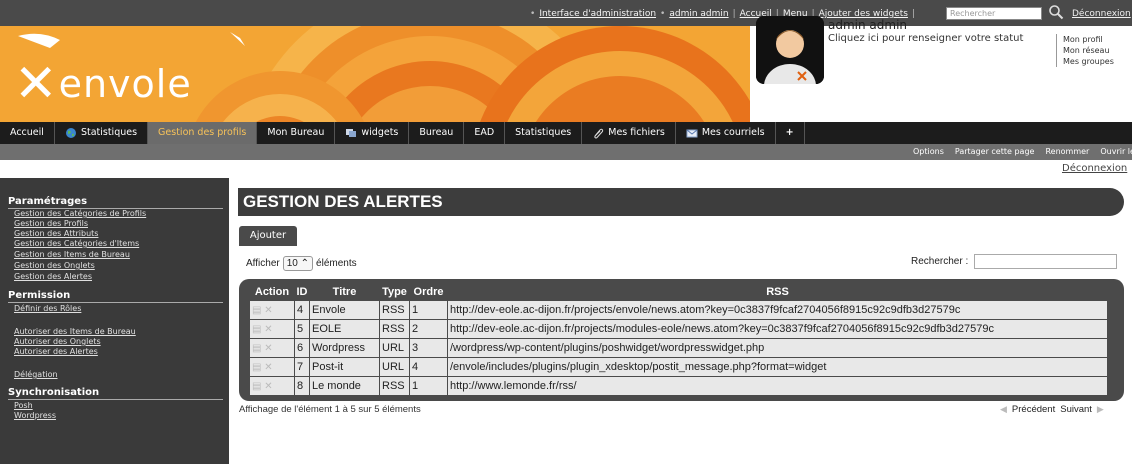  What do you see at coordinates (372, 133) in the screenshot?
I see `tab-widgets: widgets` at bounding box center [372, 133].